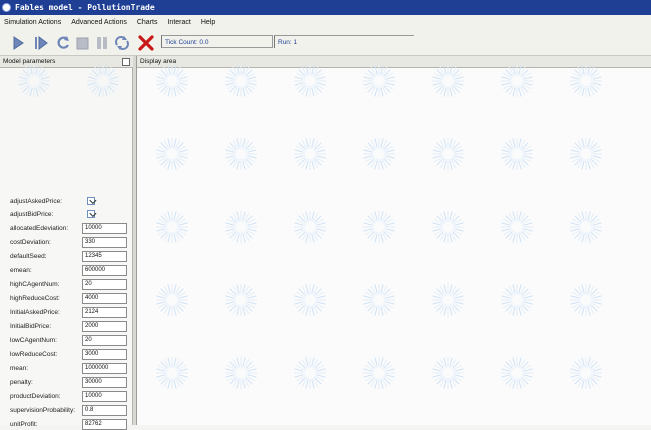  What do you see at coordinates (91, 201) in the screenshot?
I see `adjust-asked-price-checkbox` at bounding box center [91, 201].